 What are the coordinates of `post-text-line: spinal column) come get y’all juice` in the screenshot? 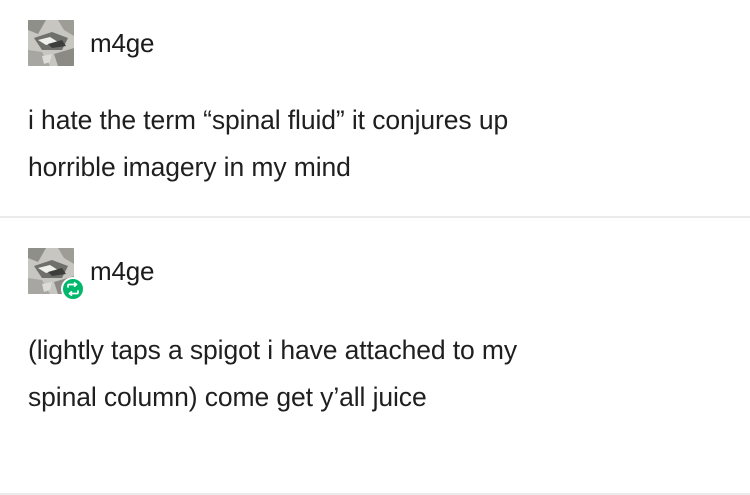 It's located at (227, 397).